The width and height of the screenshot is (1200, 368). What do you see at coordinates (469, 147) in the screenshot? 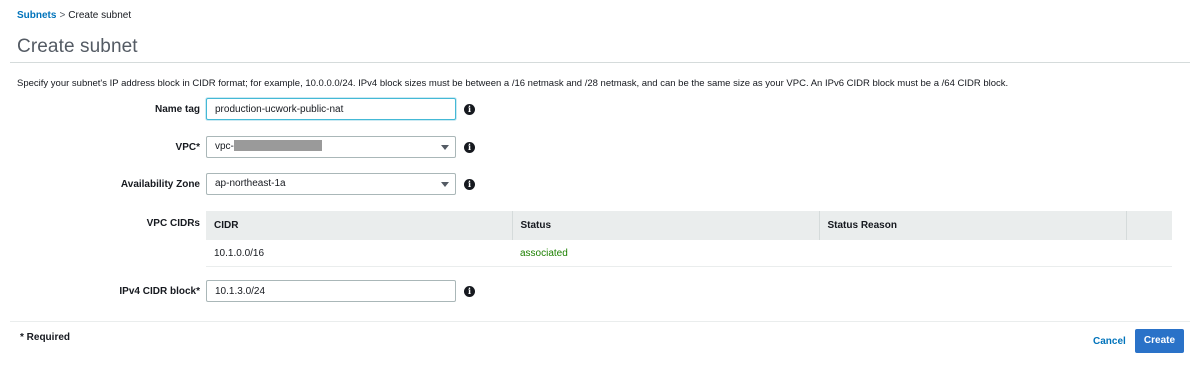
I see `vpc-info-icon: i` at bounding box center [469, 147].